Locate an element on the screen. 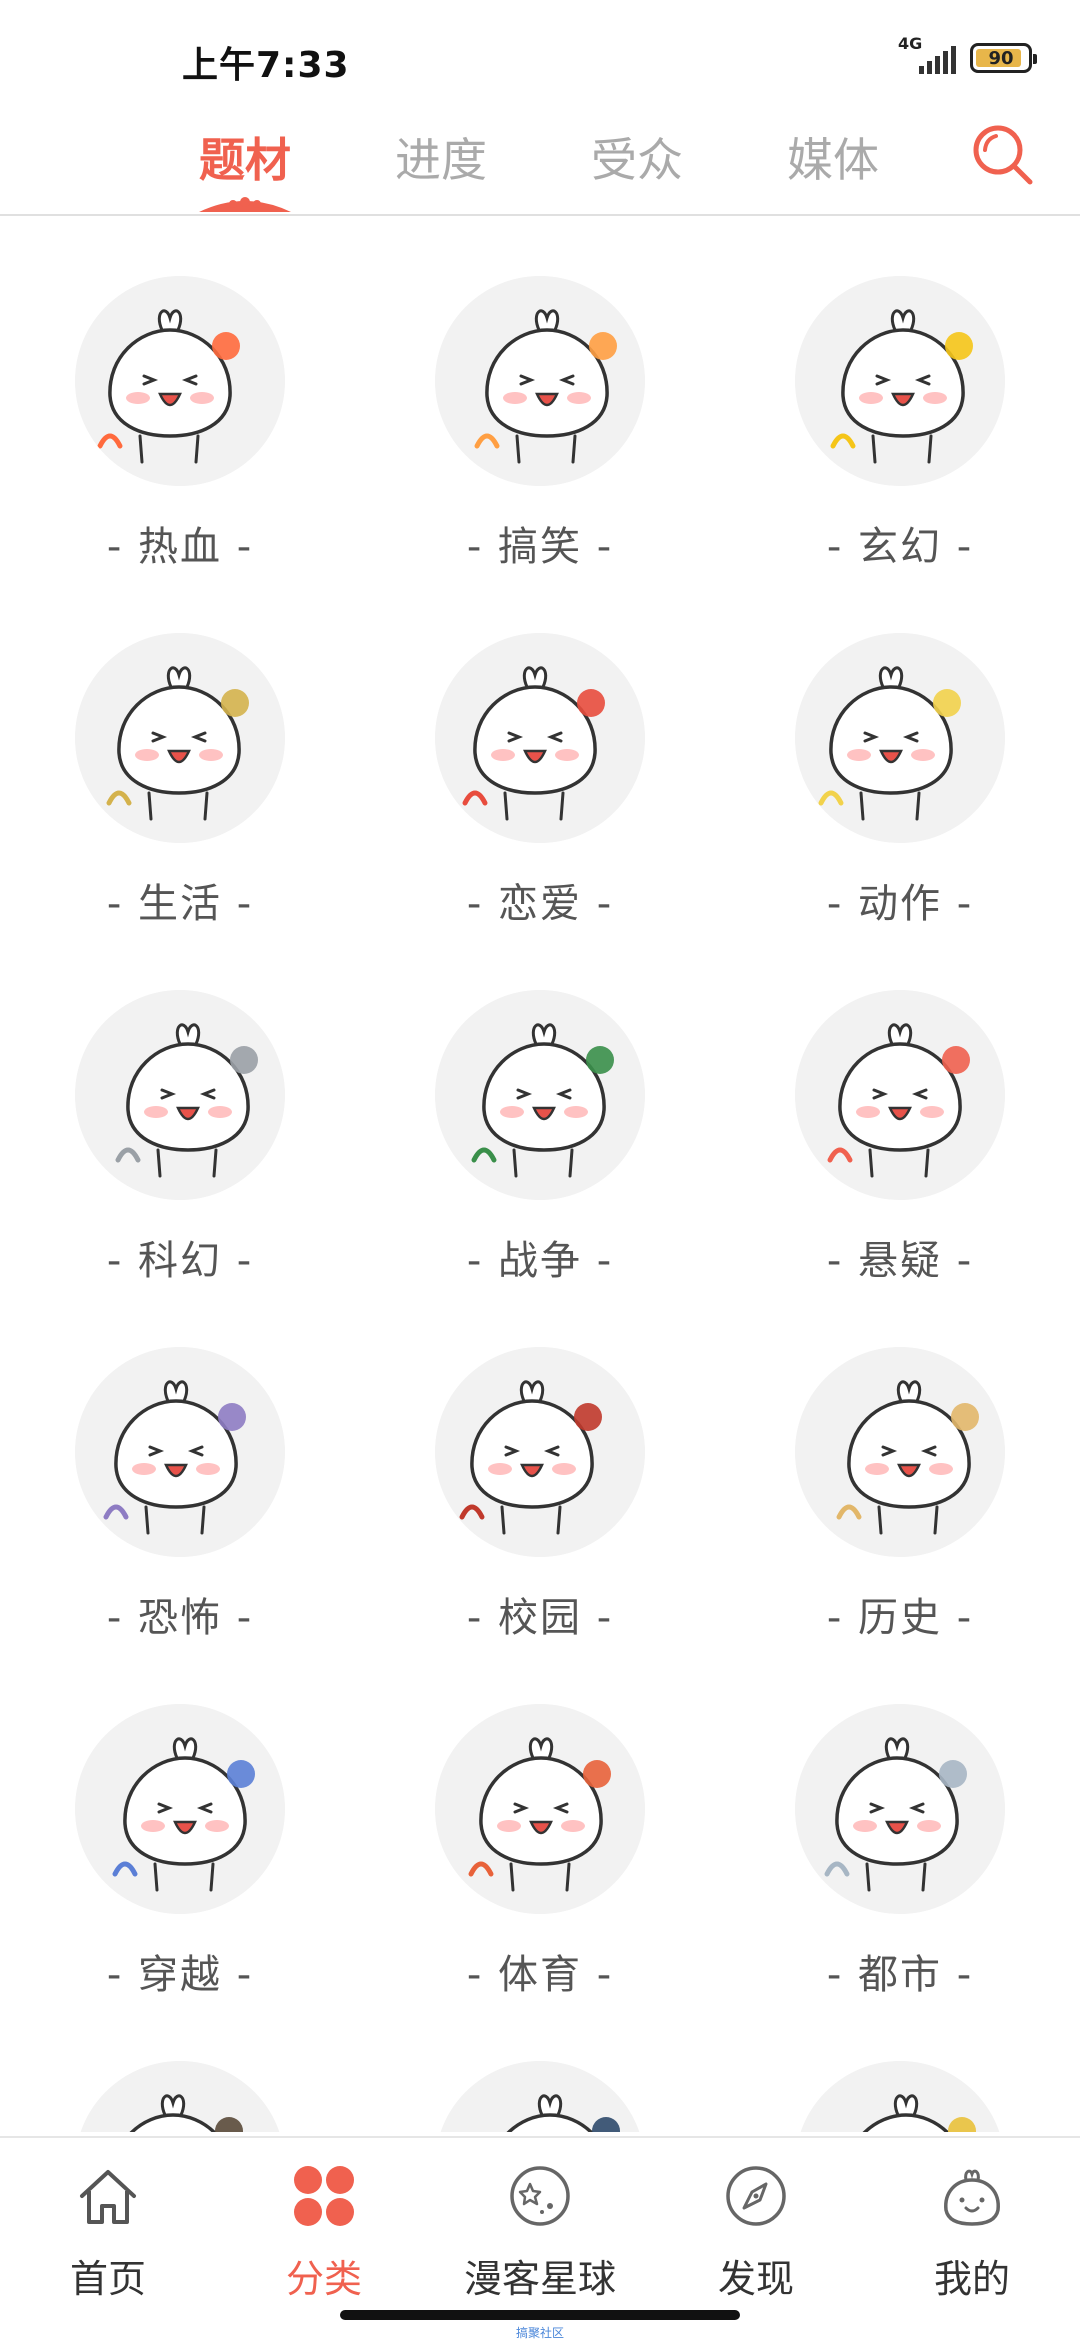 The width and height of the screenshot is (1080, 2340). nav-category: 分类 is located at coordinates (324, 2225).